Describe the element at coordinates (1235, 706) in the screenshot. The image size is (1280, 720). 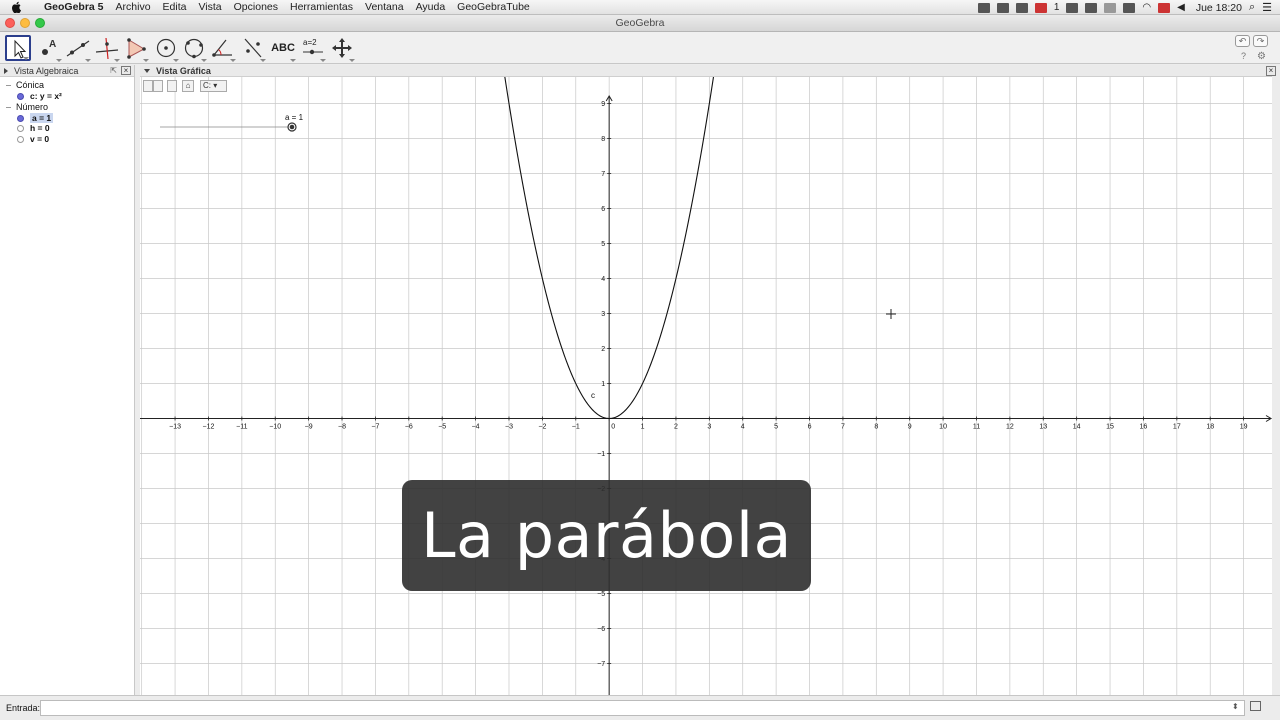
I see `input-history-arrows: ⬍` at that location.